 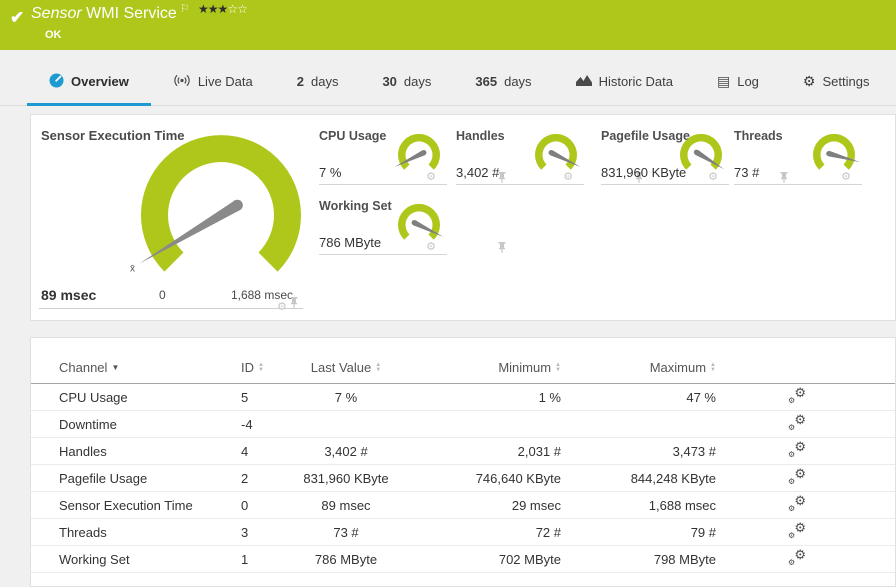 I want to click on threads-gauge-cell: Threads 73 # ⚙, so click(x=798, y=157).